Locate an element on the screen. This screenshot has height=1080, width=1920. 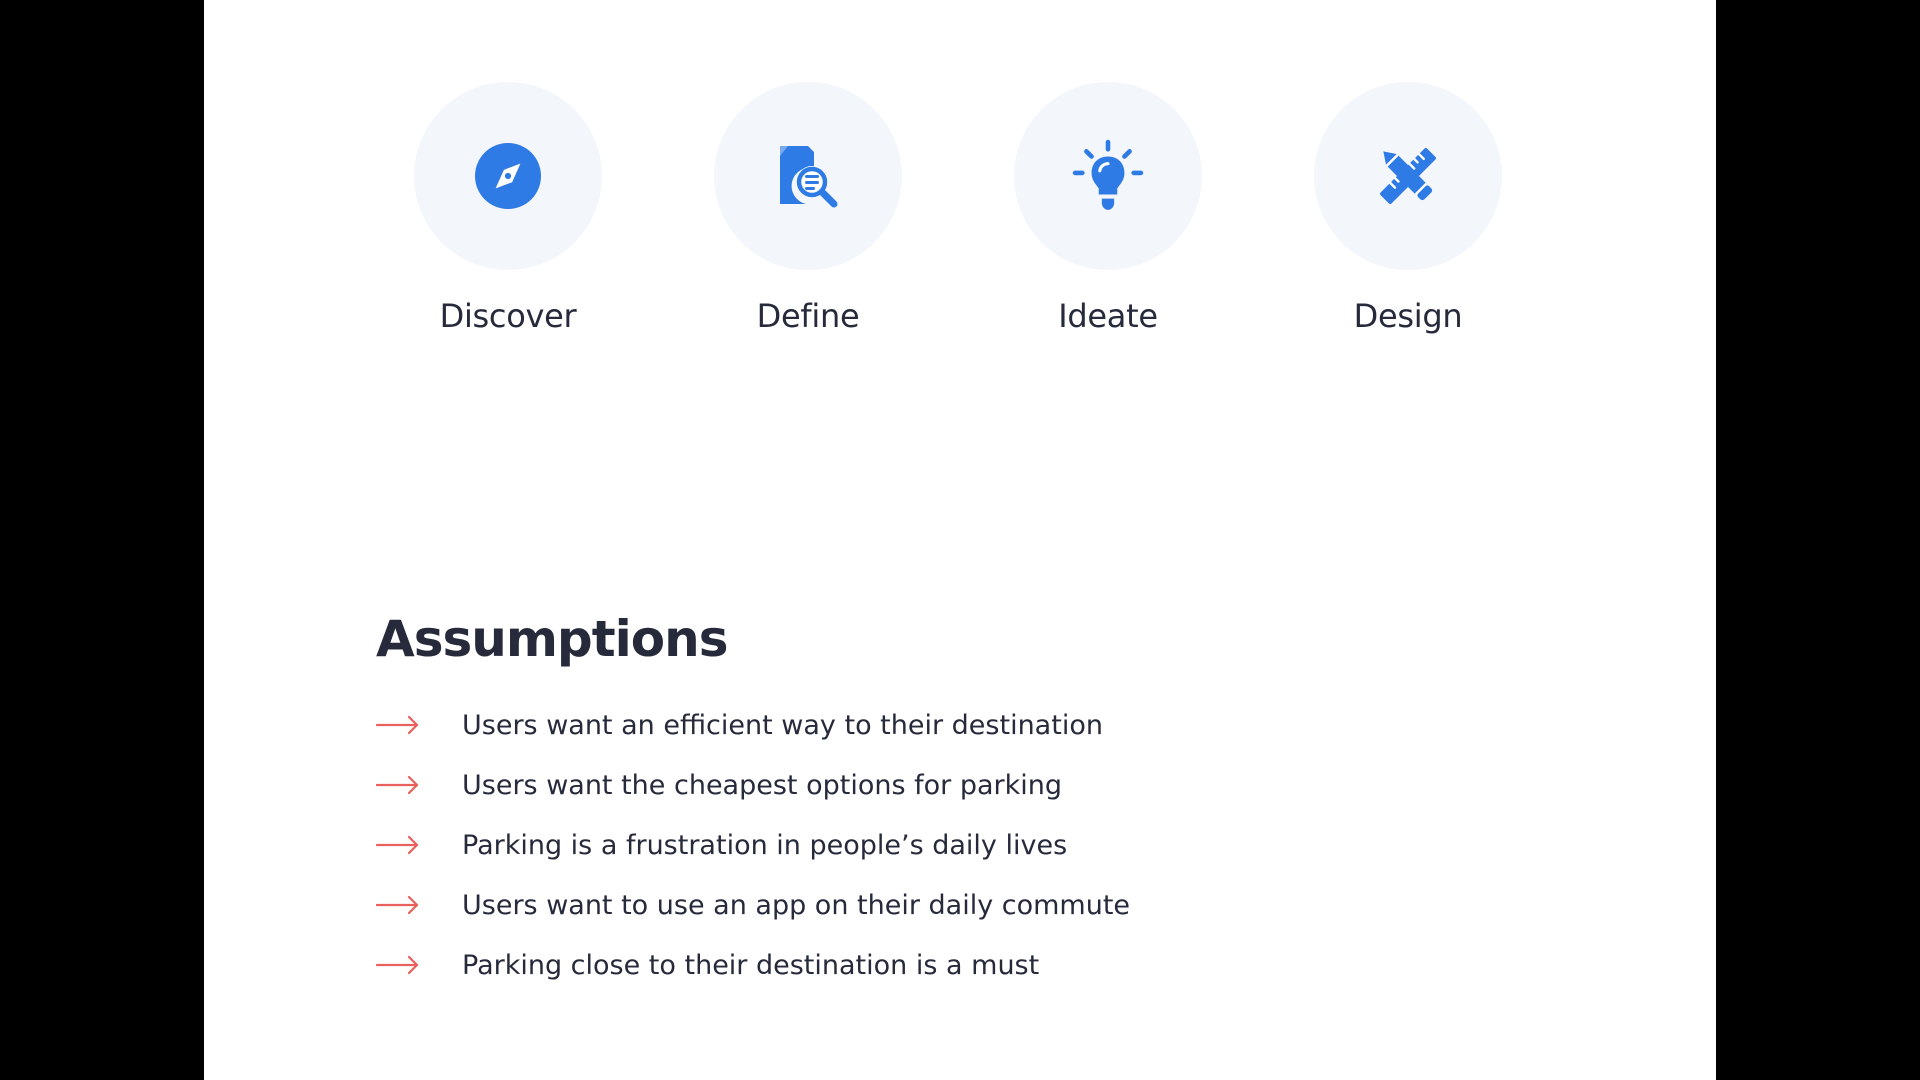
compass-icon is located at coordinates (508, 176).